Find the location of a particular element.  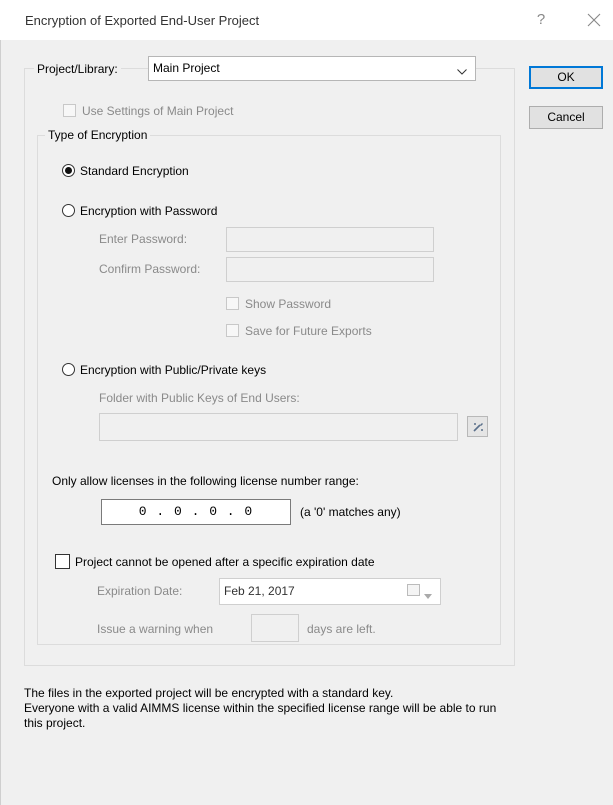

expiration-checkbox is located at coordinates (62, 561).